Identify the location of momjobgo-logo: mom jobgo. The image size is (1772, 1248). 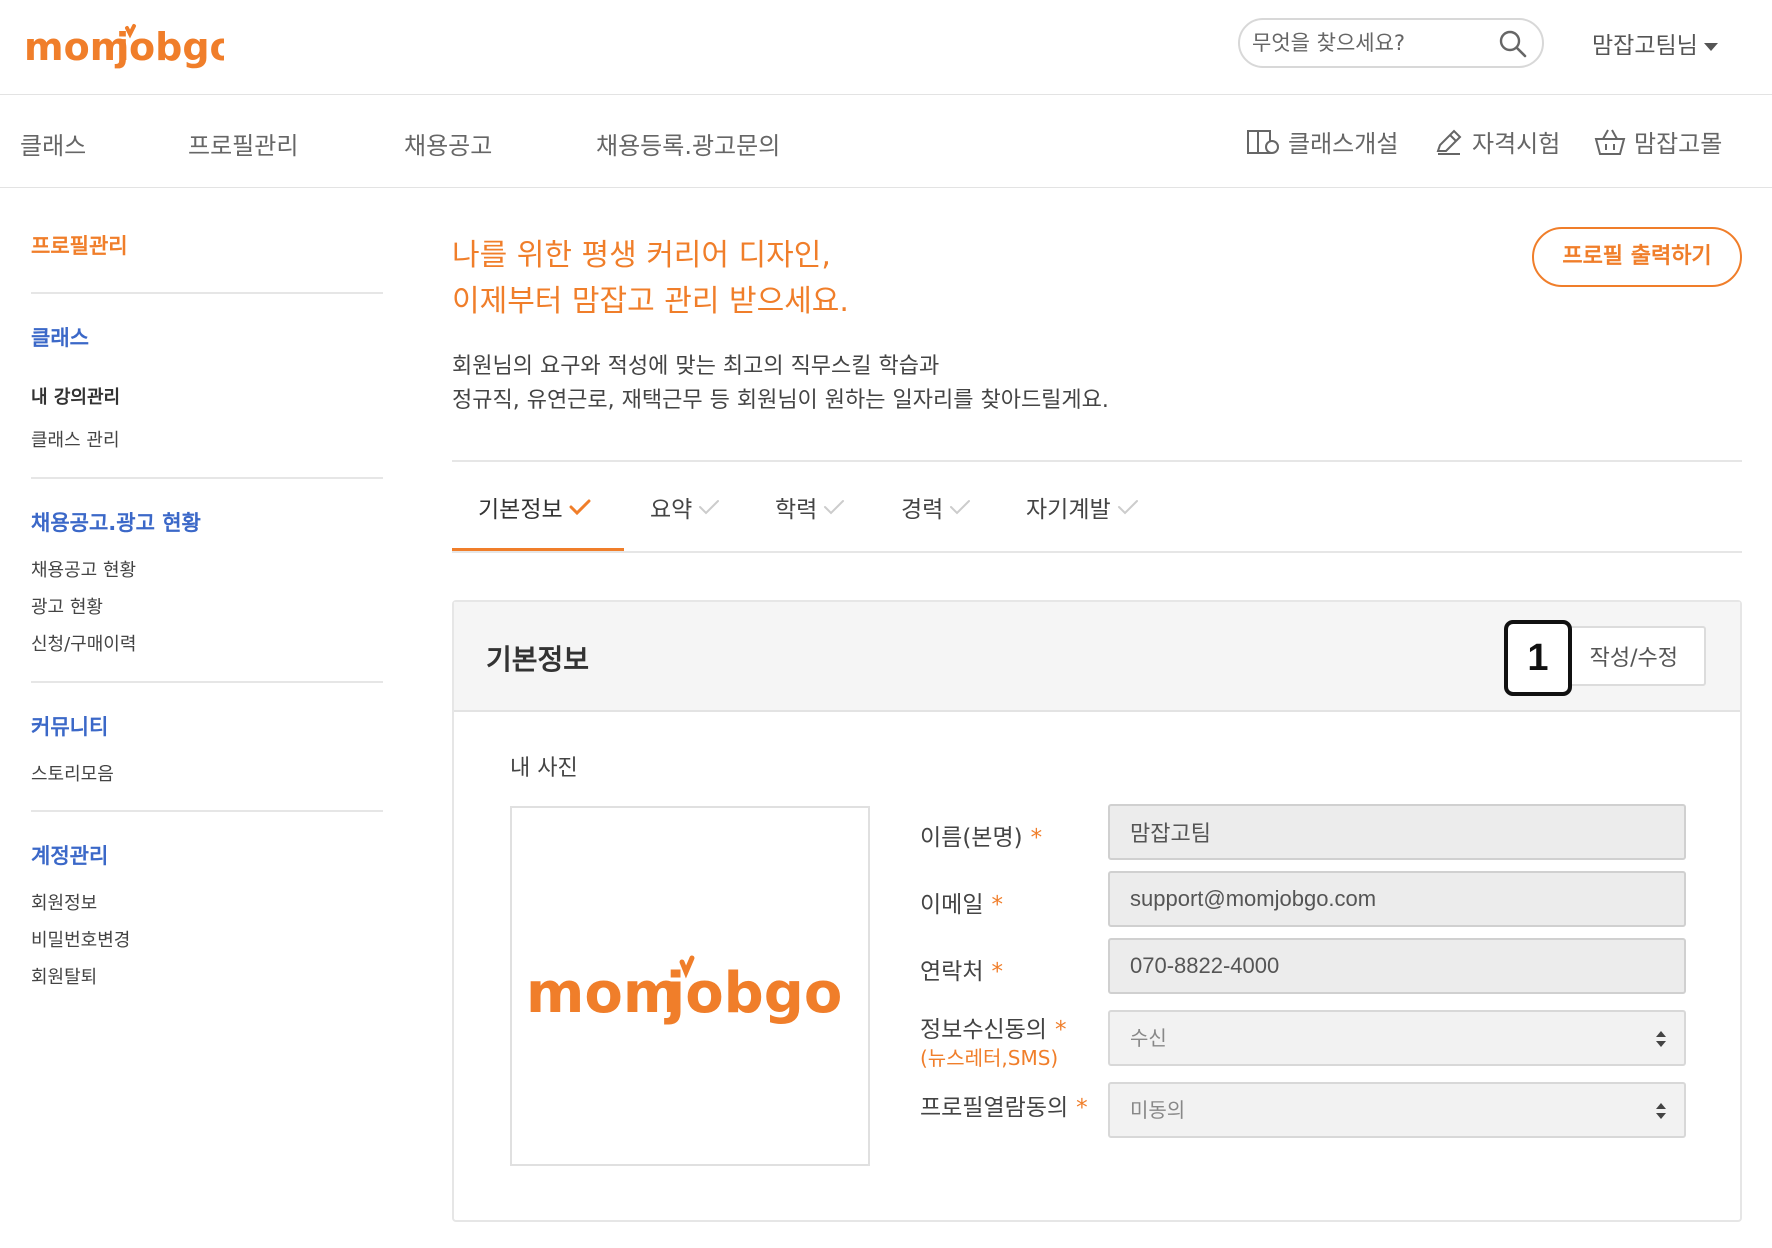
(124, 44).